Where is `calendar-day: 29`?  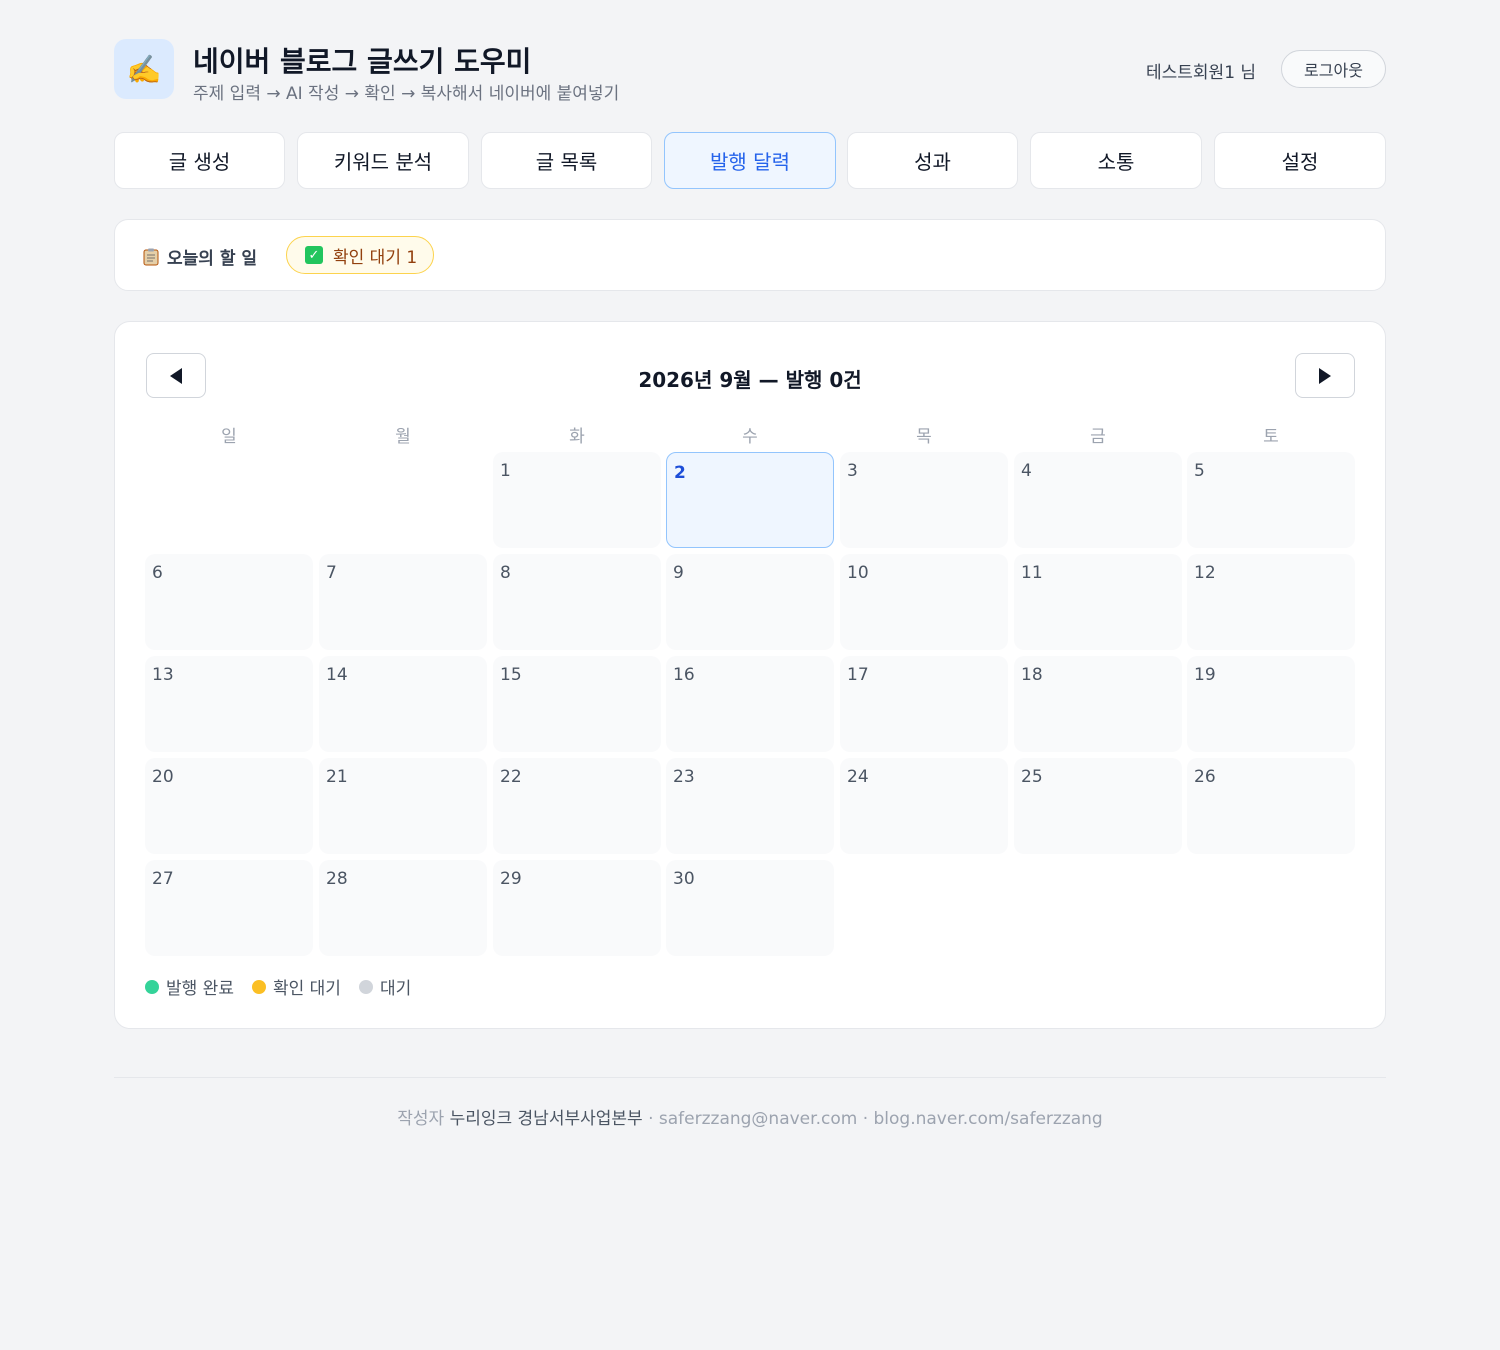
calendar-day: 29 is located at coordinates (577, 908).